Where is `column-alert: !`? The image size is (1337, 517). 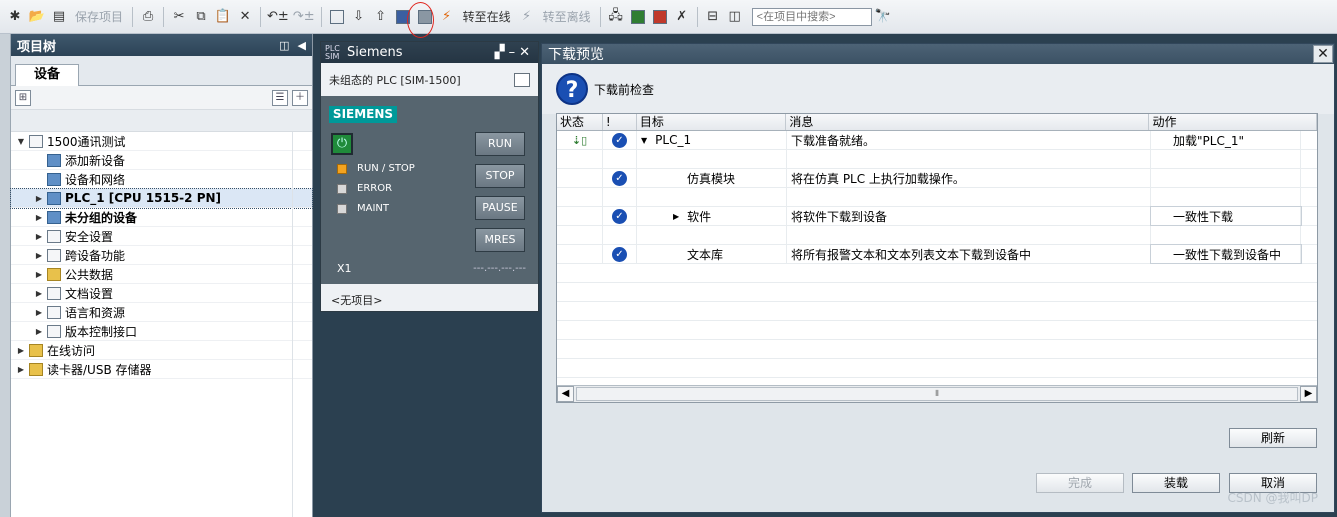
column-alert: ! is located at coordinates (620, 122).